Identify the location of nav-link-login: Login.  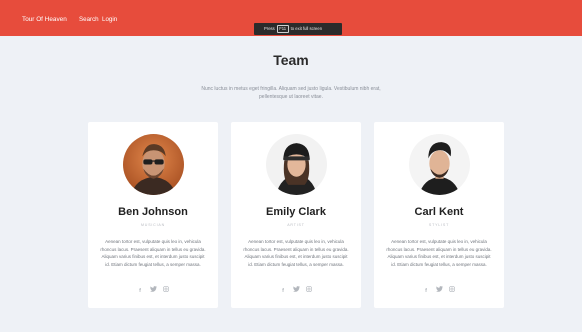
(109, 19).